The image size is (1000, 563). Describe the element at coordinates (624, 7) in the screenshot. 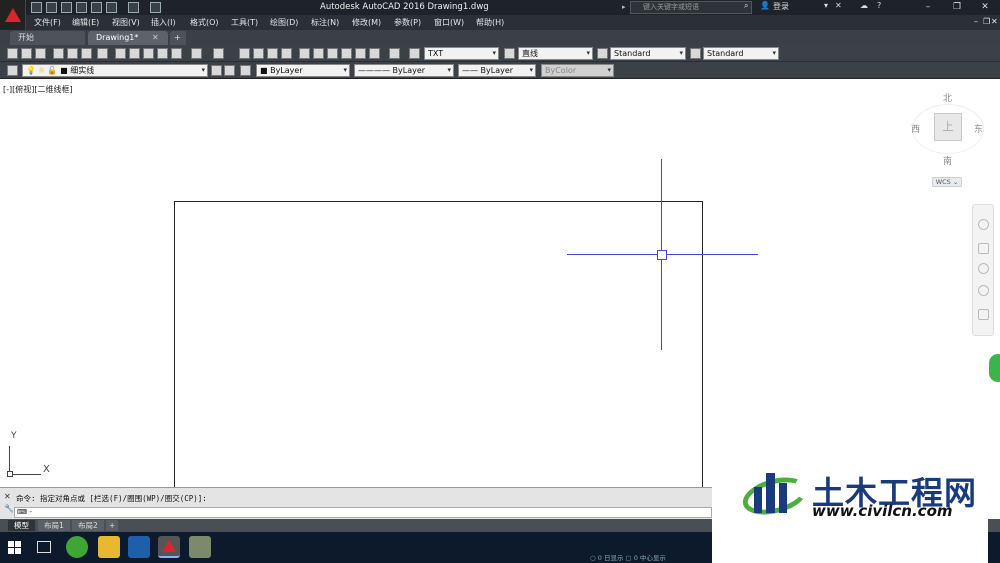

I see `search-expand-icon: ▸` at that location.